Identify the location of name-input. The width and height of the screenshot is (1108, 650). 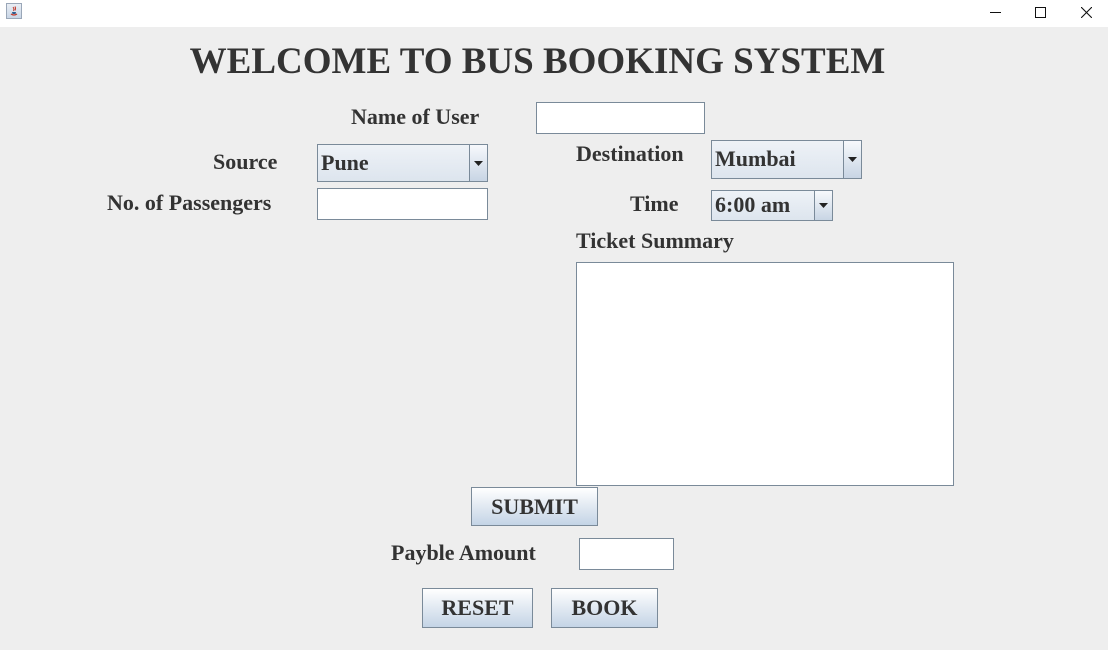
(620, 118).